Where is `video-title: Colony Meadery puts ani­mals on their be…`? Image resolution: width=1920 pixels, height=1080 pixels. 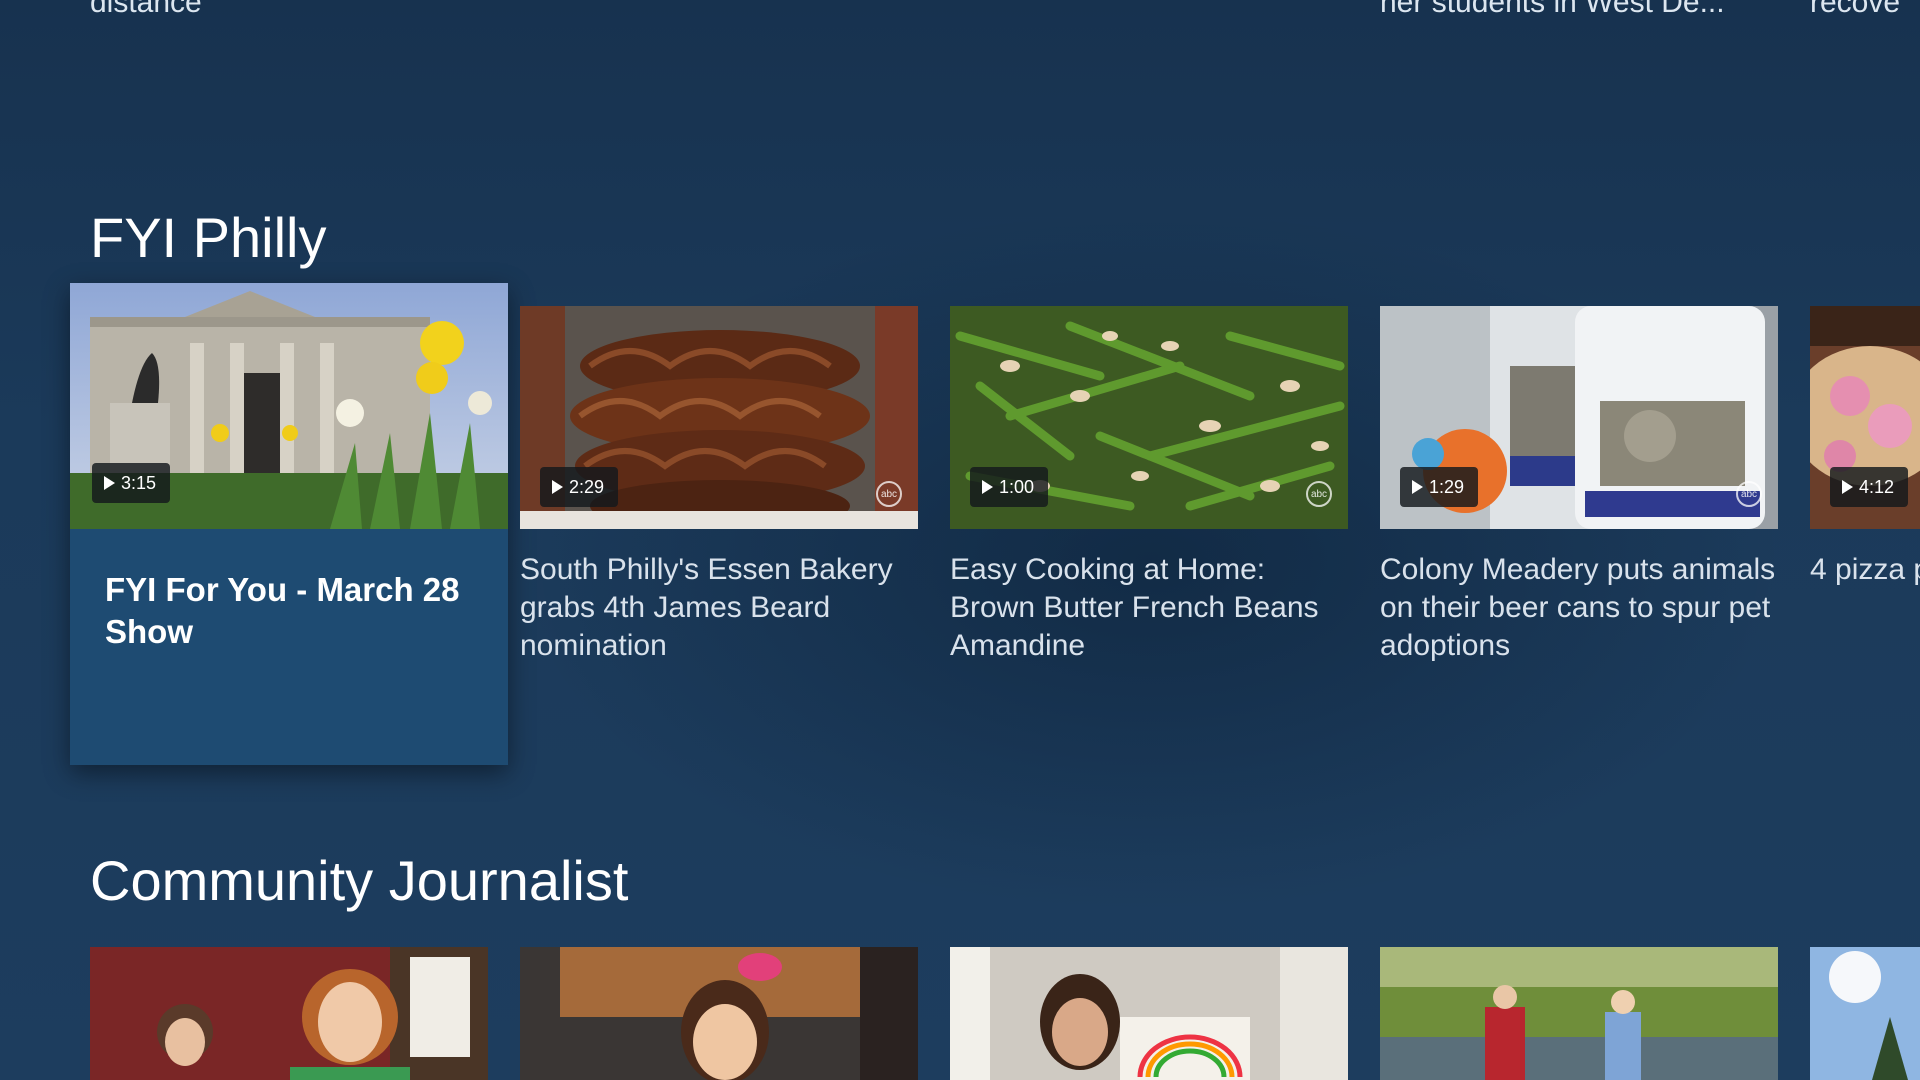 video-title: Colony Meadery puts ani­mals on their be… is located at coordinates (1578, 607).